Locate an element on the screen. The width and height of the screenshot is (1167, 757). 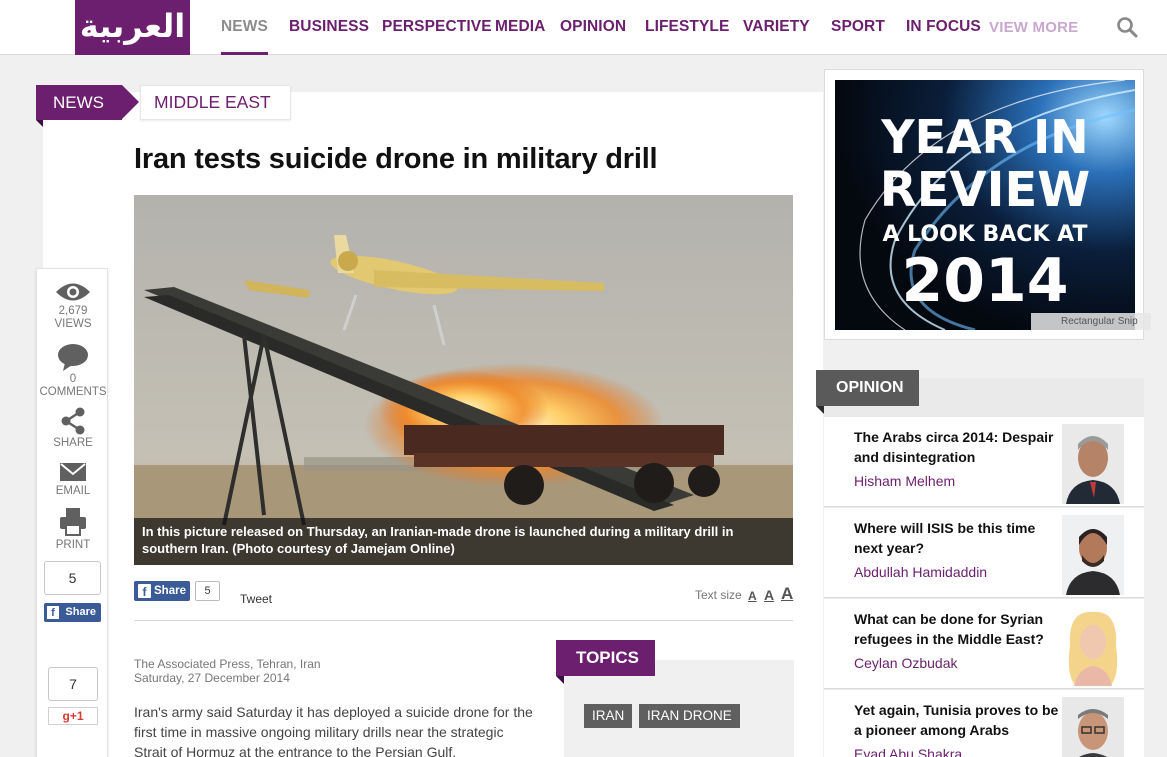
nav-lifestyle: LIFESTYLE is located at coordinates (687, 27).